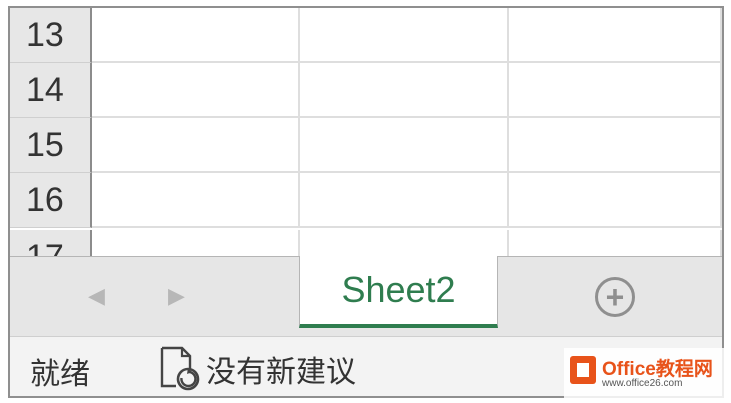 The height and width of the screenshot is (403, 731). I want to click on row-header: 13, so click(51, 35).